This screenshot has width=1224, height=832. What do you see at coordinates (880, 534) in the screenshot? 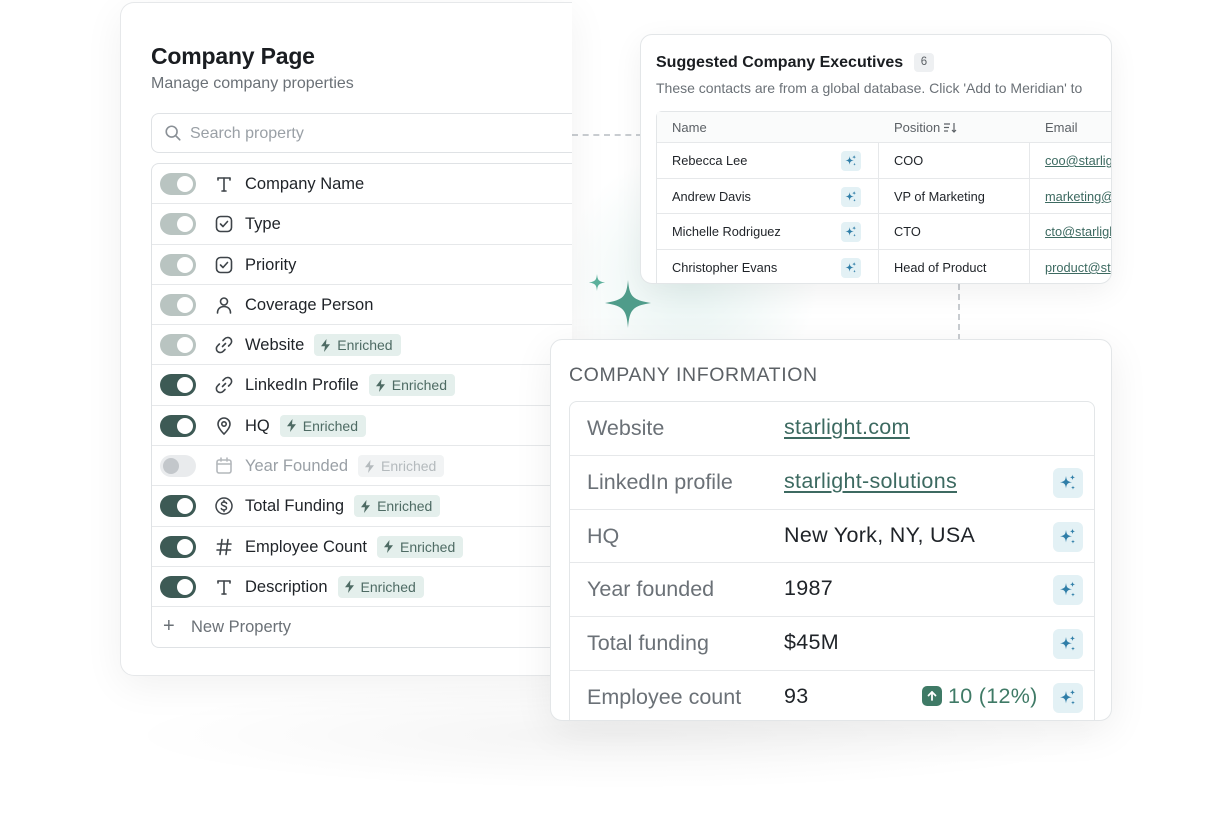
I see `info-value: New York, NY, USA` at bounding box center [880, 534].